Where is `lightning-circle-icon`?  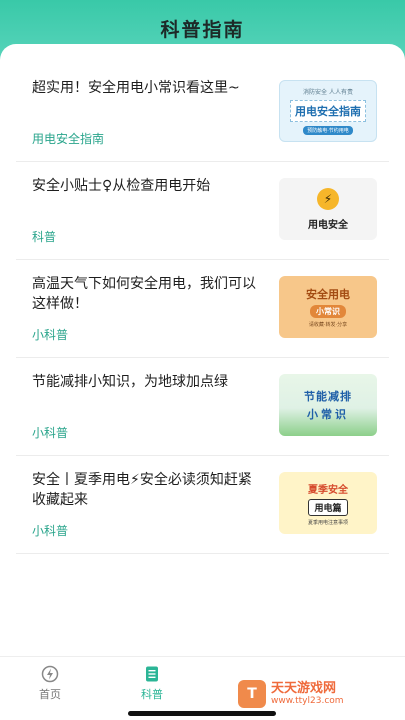 lightning-circle-icon is located at coordinates (50, 674).